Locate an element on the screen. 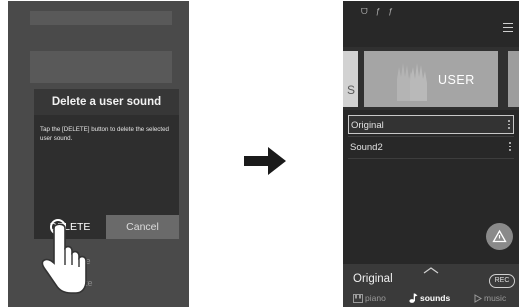  warning-button is located at coordinates (499, 236).